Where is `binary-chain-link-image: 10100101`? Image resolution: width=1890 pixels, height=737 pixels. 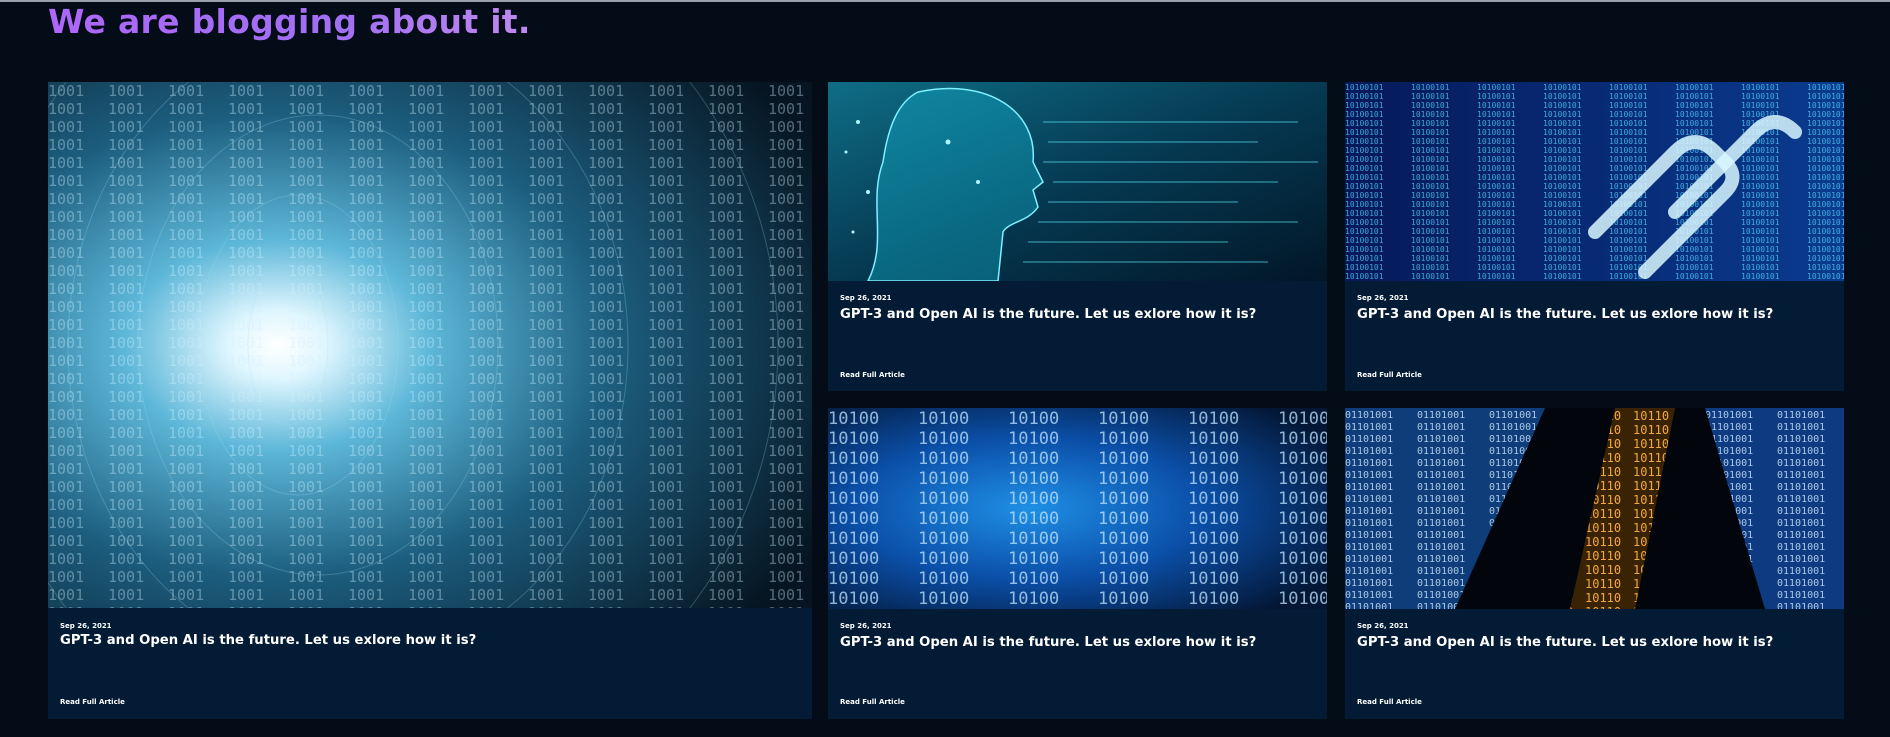
binary-chain-link-image: 10100101 is located at coordinates (1594, 181).